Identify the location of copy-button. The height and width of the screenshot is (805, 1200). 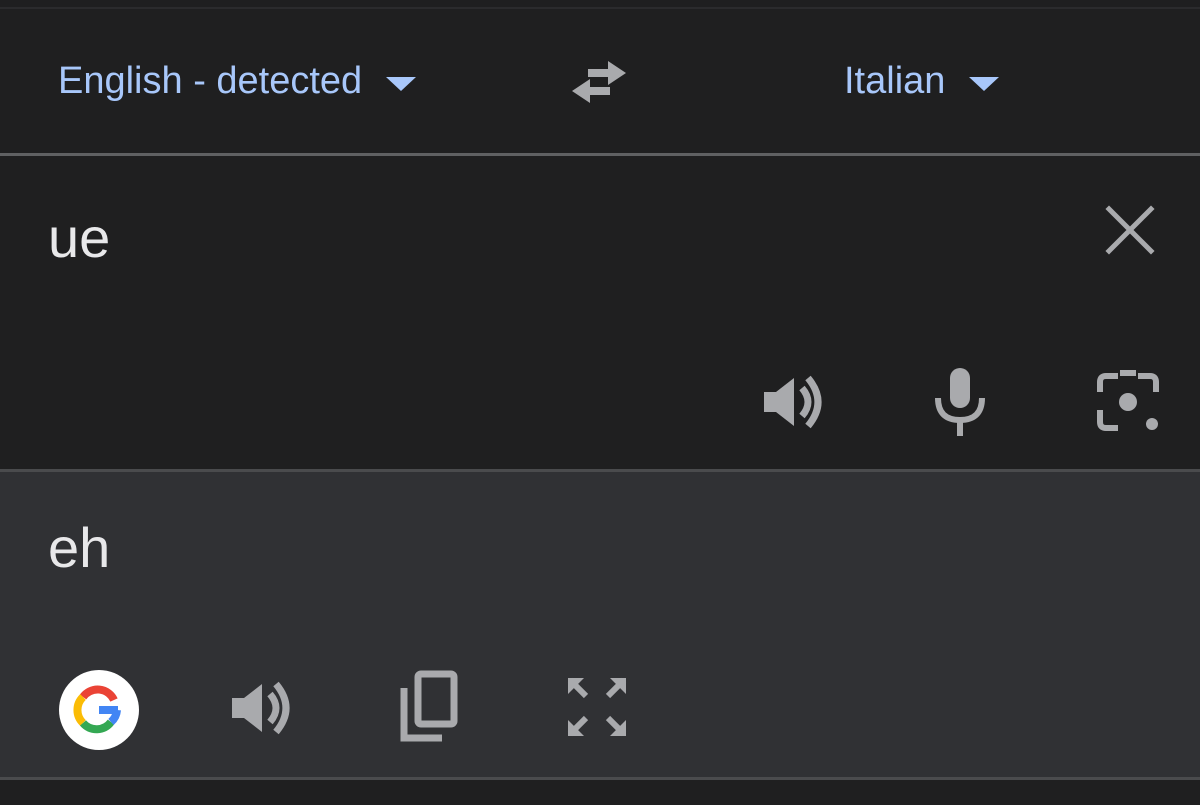
(429, 707).